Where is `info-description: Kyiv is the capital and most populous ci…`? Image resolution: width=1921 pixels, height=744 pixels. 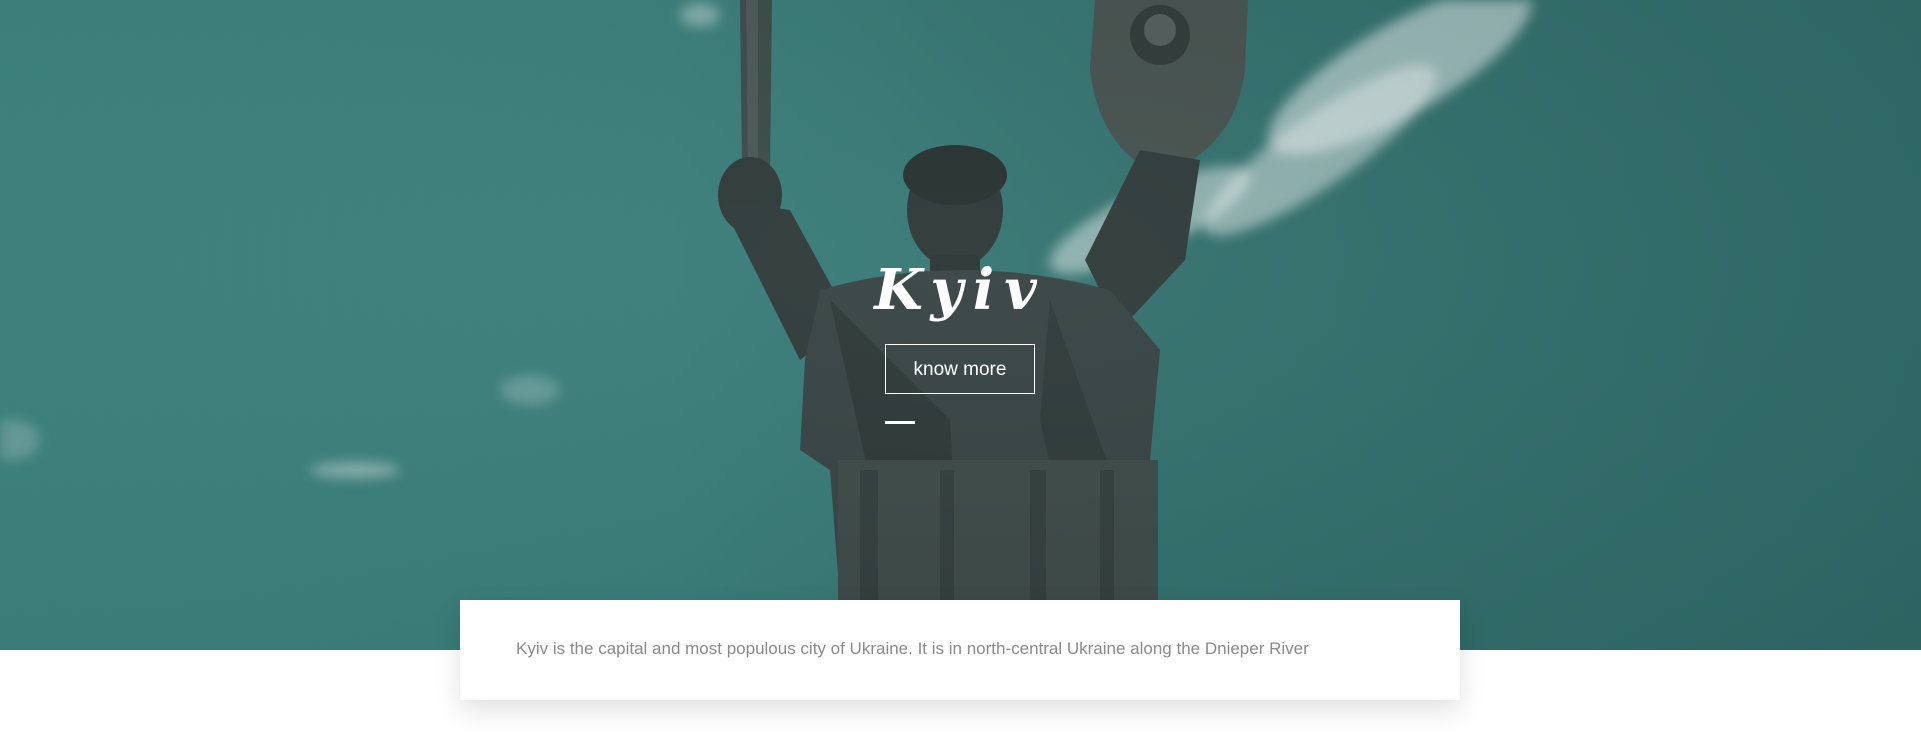 info-description: Kyiv is the capital and most populous ci… is located at coordinates (912, 648).